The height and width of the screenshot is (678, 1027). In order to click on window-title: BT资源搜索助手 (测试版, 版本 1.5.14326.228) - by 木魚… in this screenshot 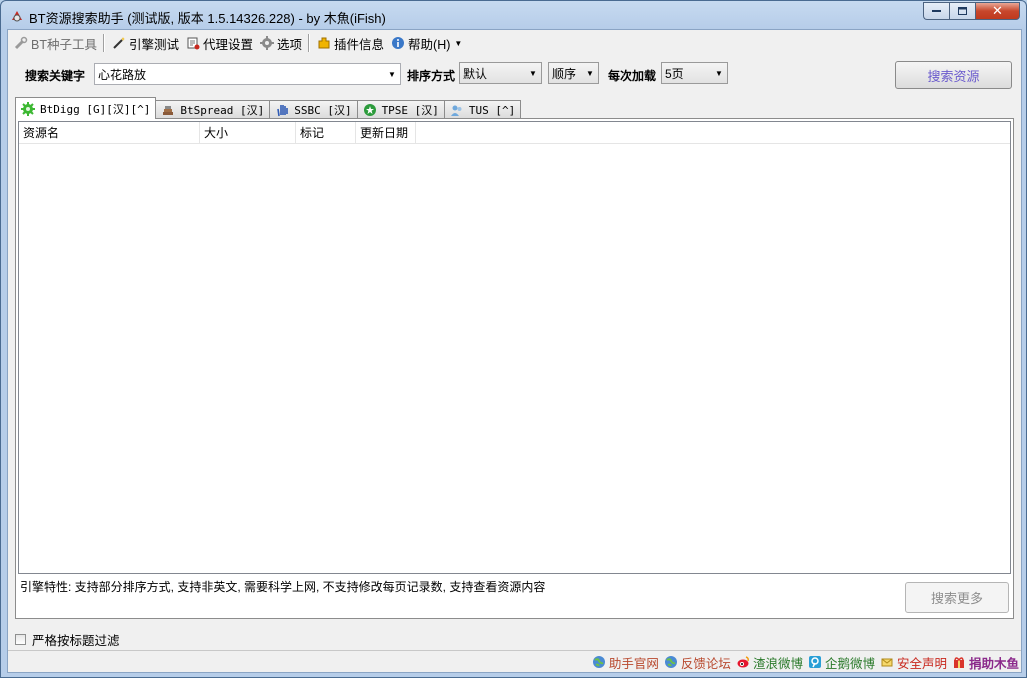, I will do `click(207, 18)`.